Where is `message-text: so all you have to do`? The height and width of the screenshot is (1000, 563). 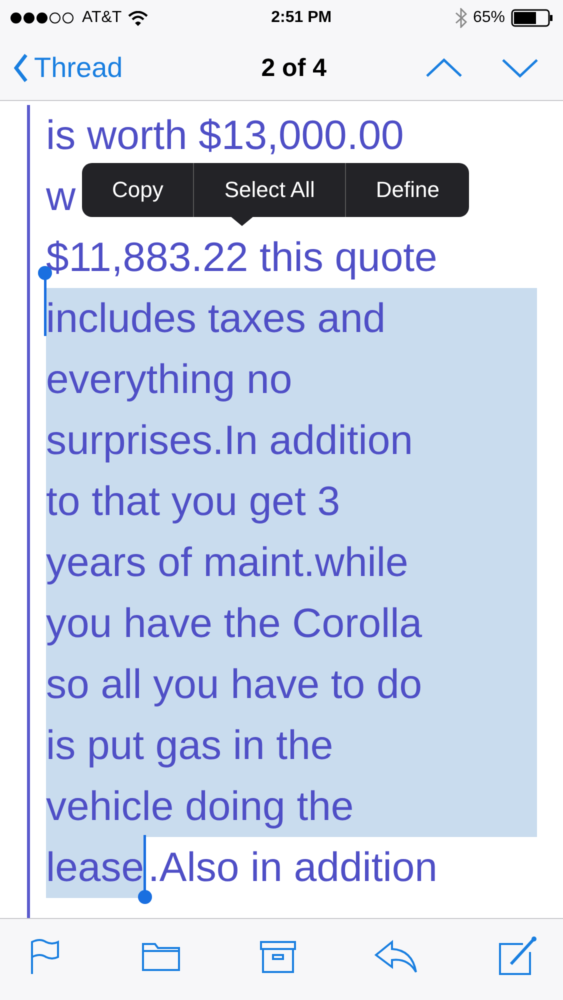 message-text: so all you have to do is located at coordinates (291, 684).